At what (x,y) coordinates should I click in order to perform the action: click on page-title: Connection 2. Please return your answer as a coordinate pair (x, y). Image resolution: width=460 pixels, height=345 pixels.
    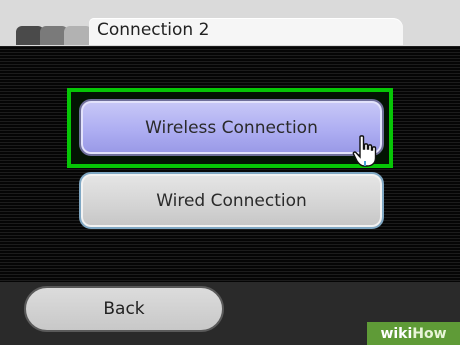
    Looking at the image, I should click on (153, 30).